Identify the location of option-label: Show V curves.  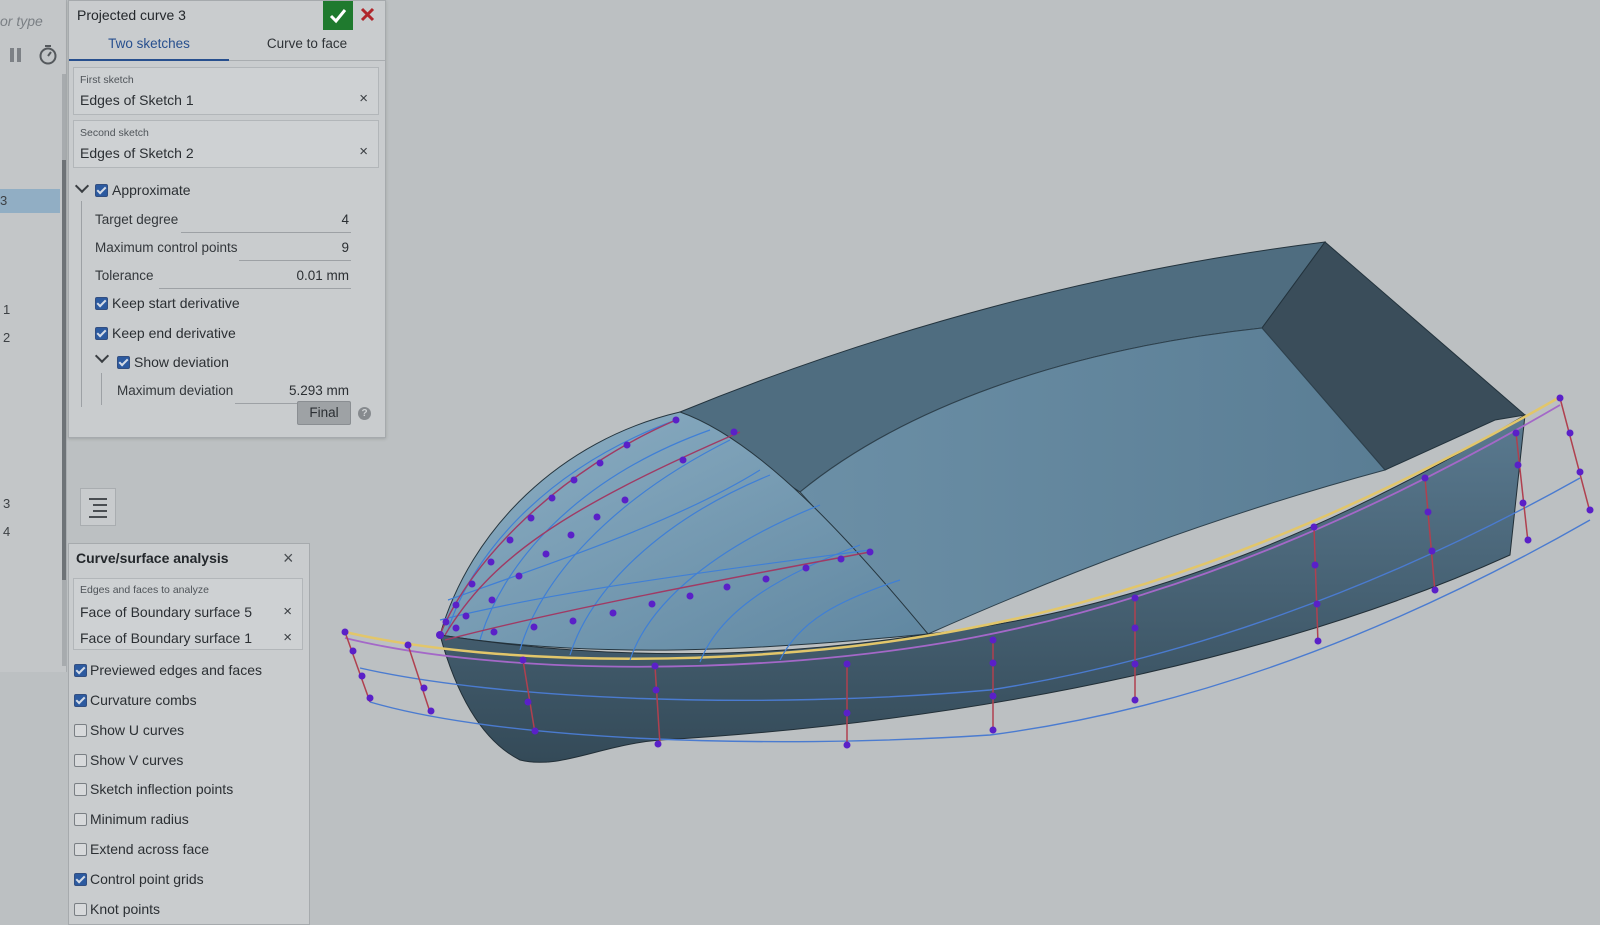
(137, 760).